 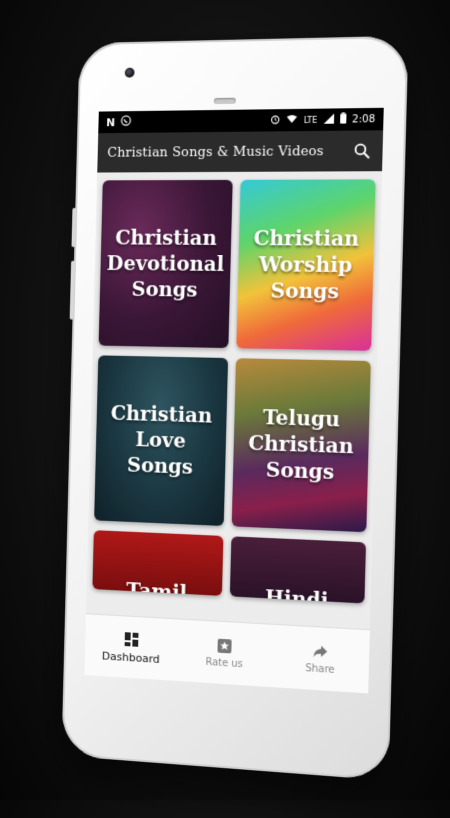 I want to click on share-icon, so click(x=320, y=651).